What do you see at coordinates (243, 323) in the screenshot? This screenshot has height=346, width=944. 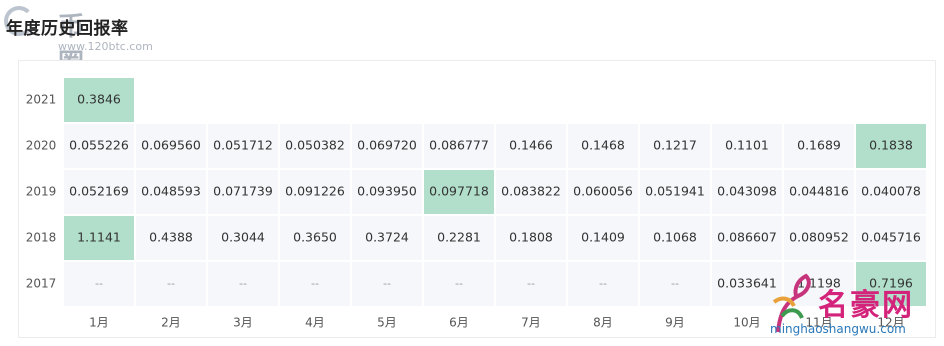 I see `column-label: 3月` at bounding box center [243, 323].